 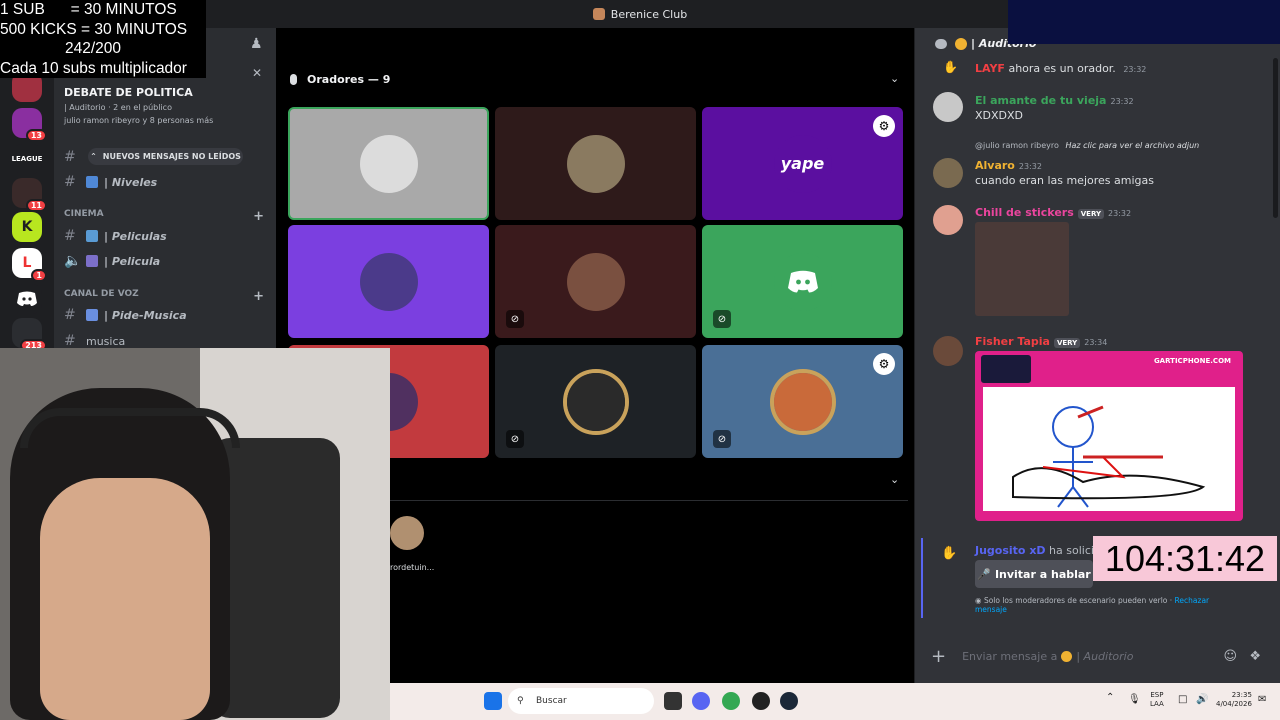 What do you see at coordinates (106, 341) in the screenshot?
I see `channel-label: musica` at bounding box center [106, 341].